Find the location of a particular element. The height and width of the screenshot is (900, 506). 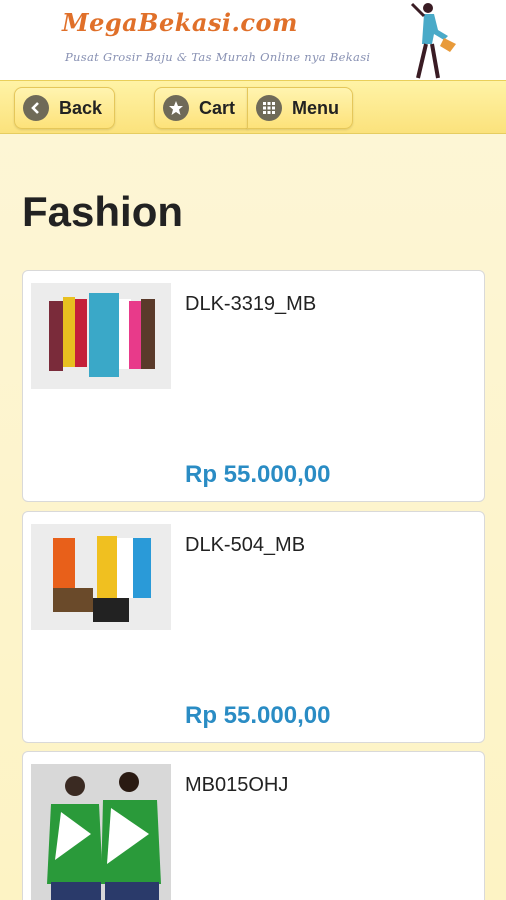

product-name: DLK-504_MB is located at coordinates (245, 545).